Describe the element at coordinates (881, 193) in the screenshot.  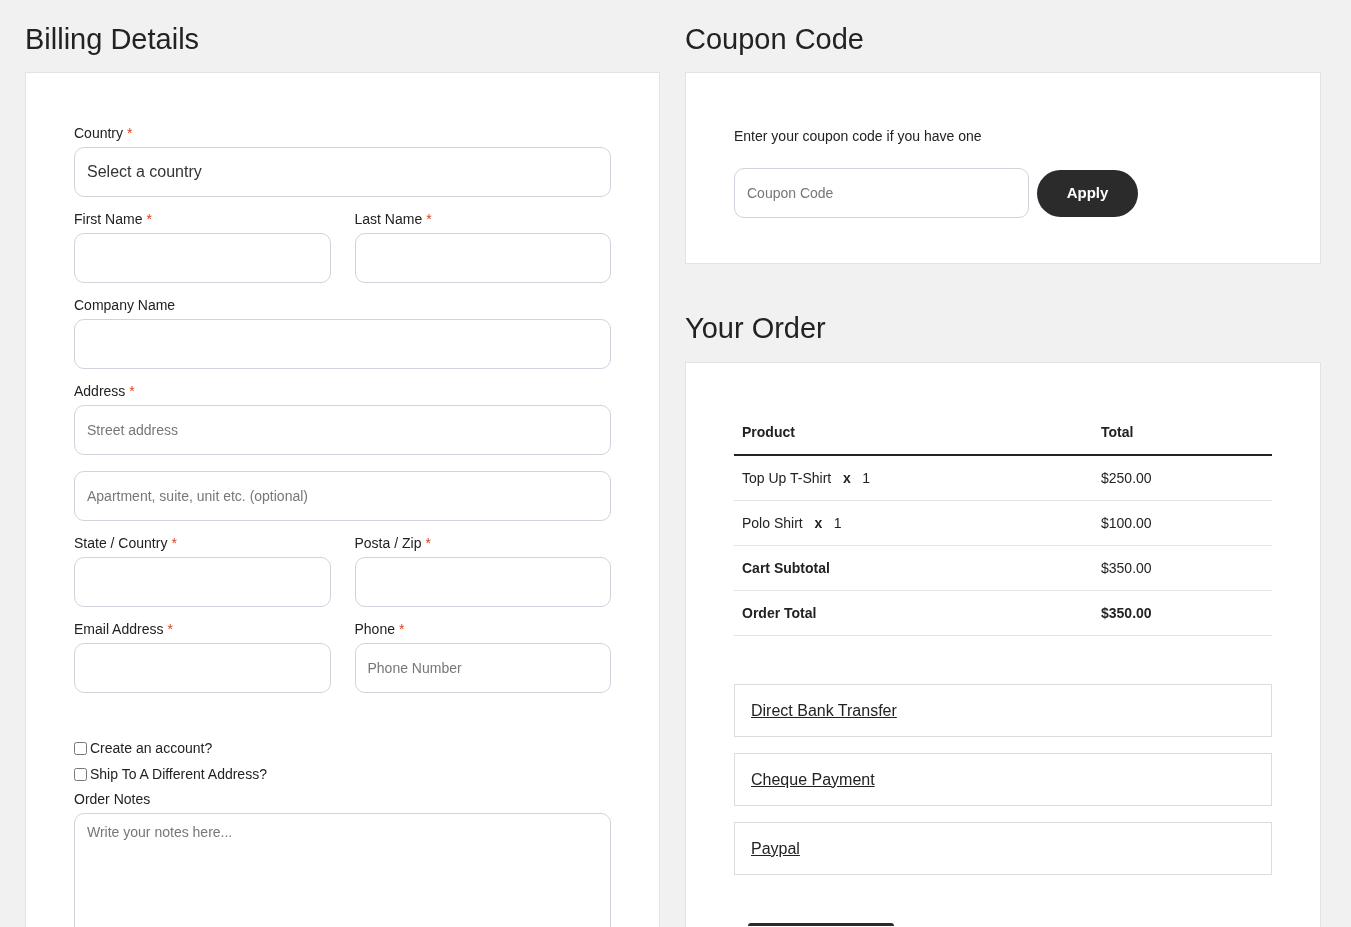
I see `coupon-input: Coupon Code` at that location.